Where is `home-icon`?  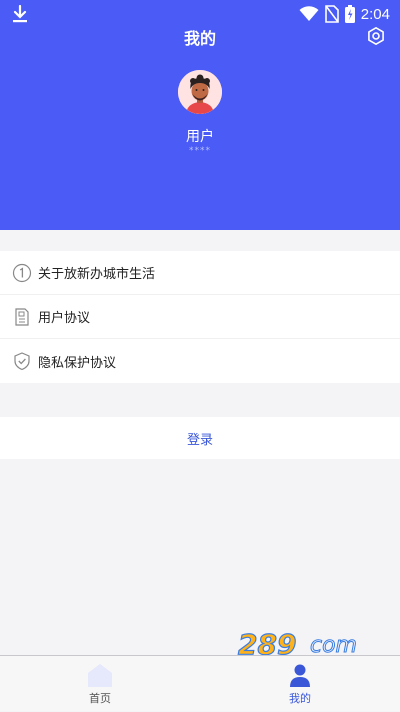
home-icon is located at coordinates (100, 675).